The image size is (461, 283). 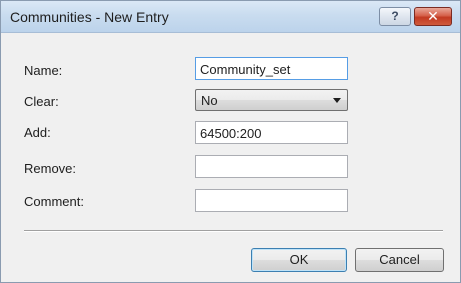 I want to click on close-button: ✕, so click(x=433, y=16).